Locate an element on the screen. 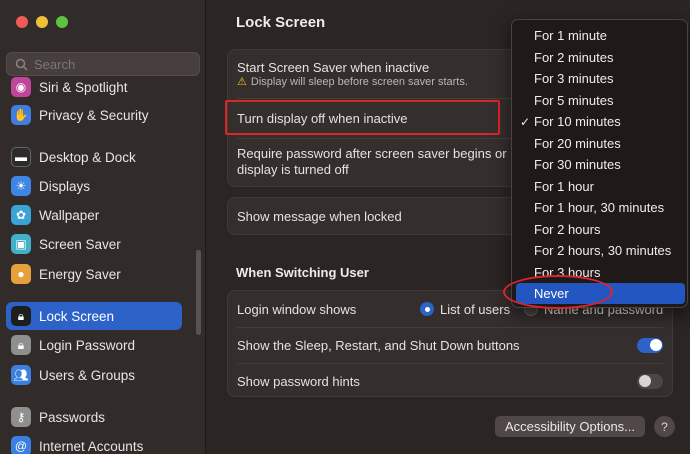 The width and height of the screenshot is (690, 454). dock-icon: ▬ is located at coordinates (21, 157).